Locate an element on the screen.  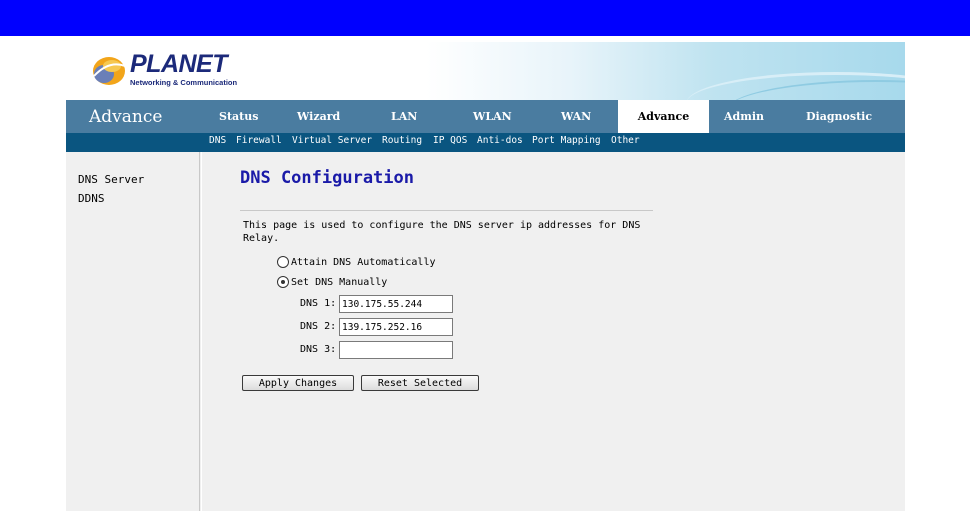
dns1-label: DNS 1: is located at coordinates (318, 303).